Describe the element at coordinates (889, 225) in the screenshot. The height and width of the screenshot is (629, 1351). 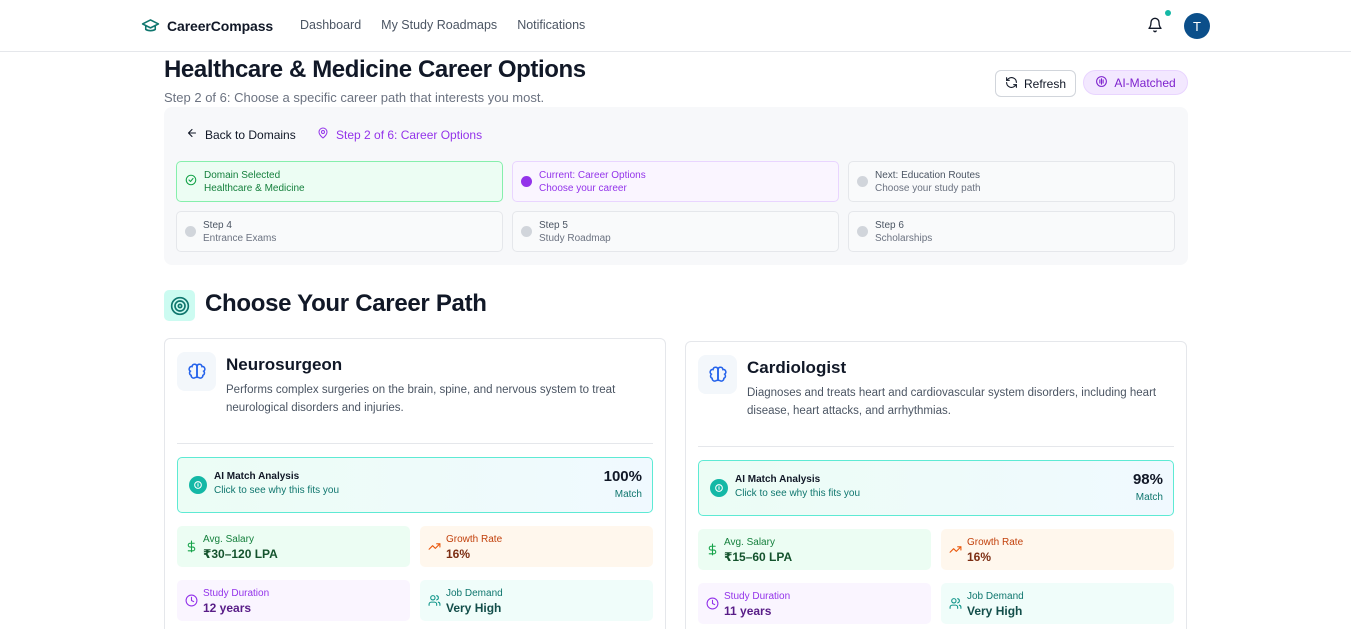
I see `step-title: Step 6` at that location.